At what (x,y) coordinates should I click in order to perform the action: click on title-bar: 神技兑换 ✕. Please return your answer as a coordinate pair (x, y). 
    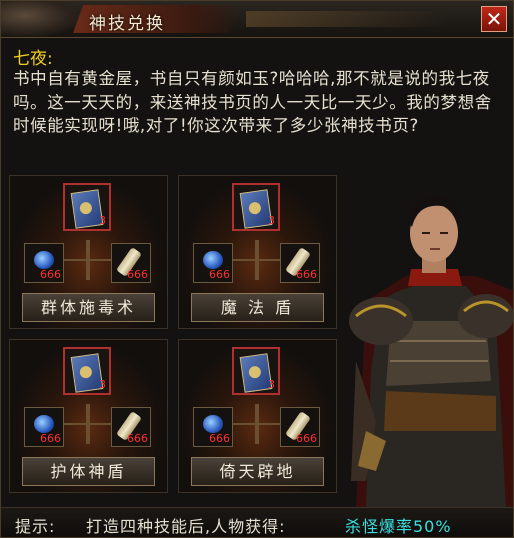
    Looking at the image, I should click on (257, 19).